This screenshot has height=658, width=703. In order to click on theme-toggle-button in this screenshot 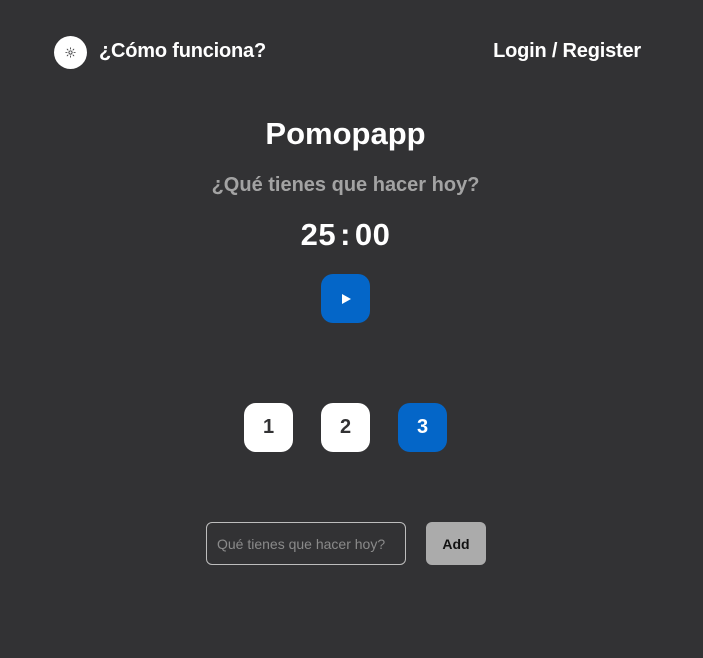, I will do `click(70, 52)`.